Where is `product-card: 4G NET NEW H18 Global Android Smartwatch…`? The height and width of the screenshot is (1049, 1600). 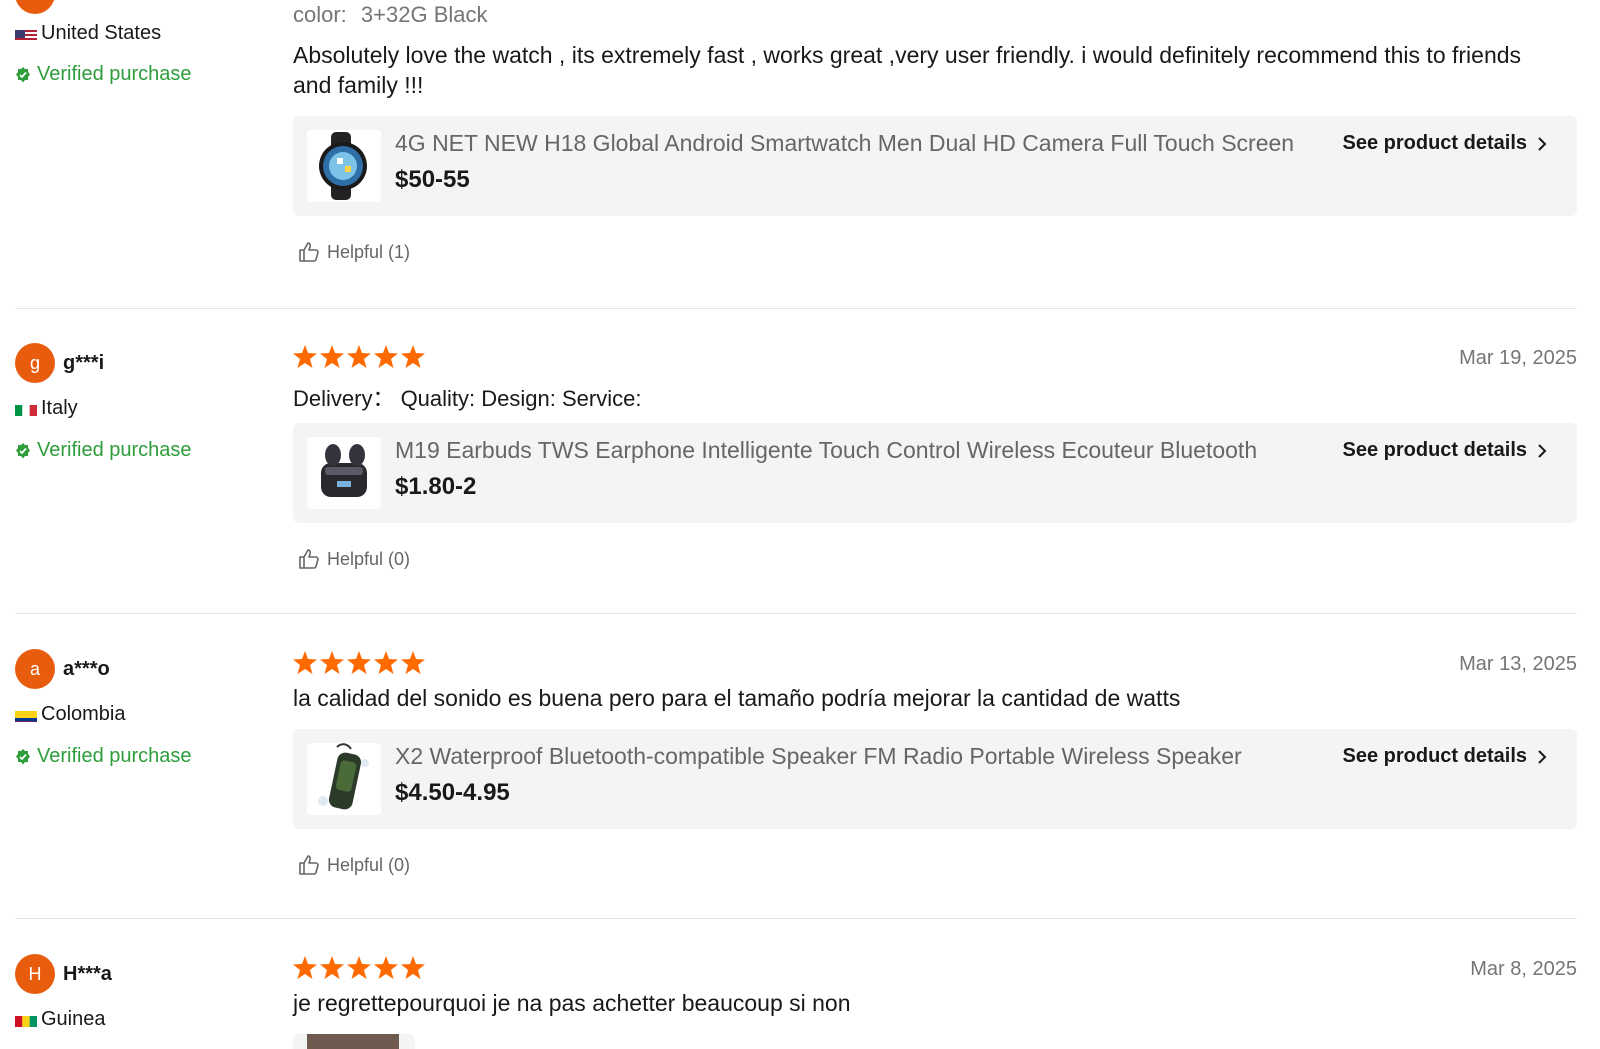 product-card: 4G NET NEW H18 Global Android Smartwatch… is located at coordinates (935, 166).